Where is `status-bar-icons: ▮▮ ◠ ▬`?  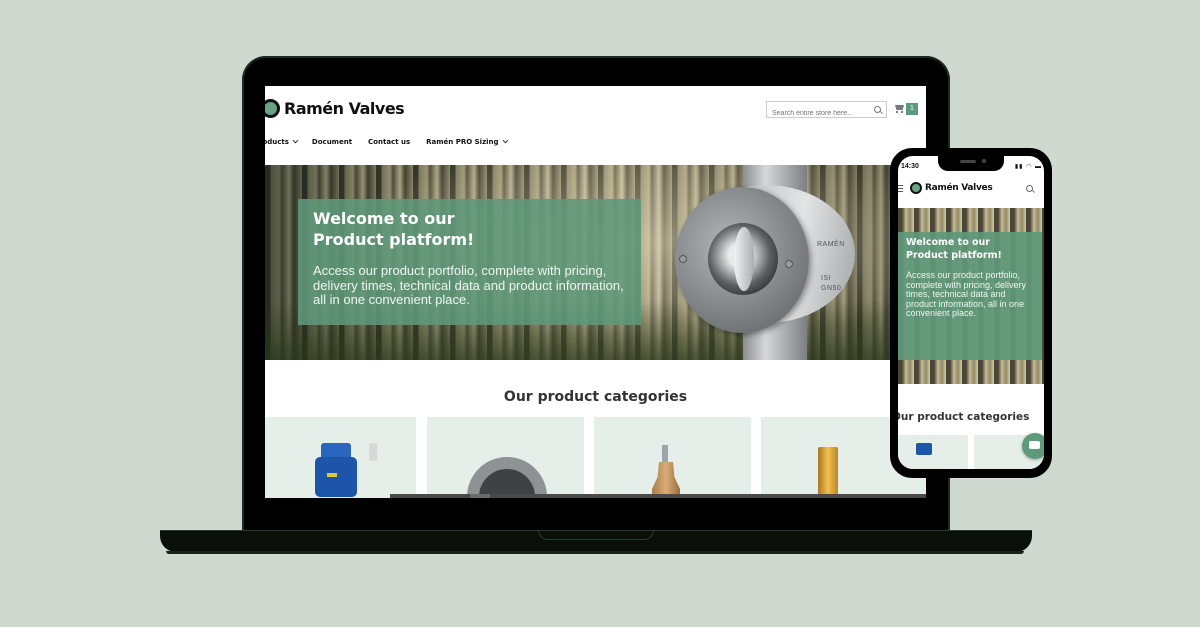 status-bar-icons: ▮▮ ◠ ▬ is located at coordinates (1028, 167).